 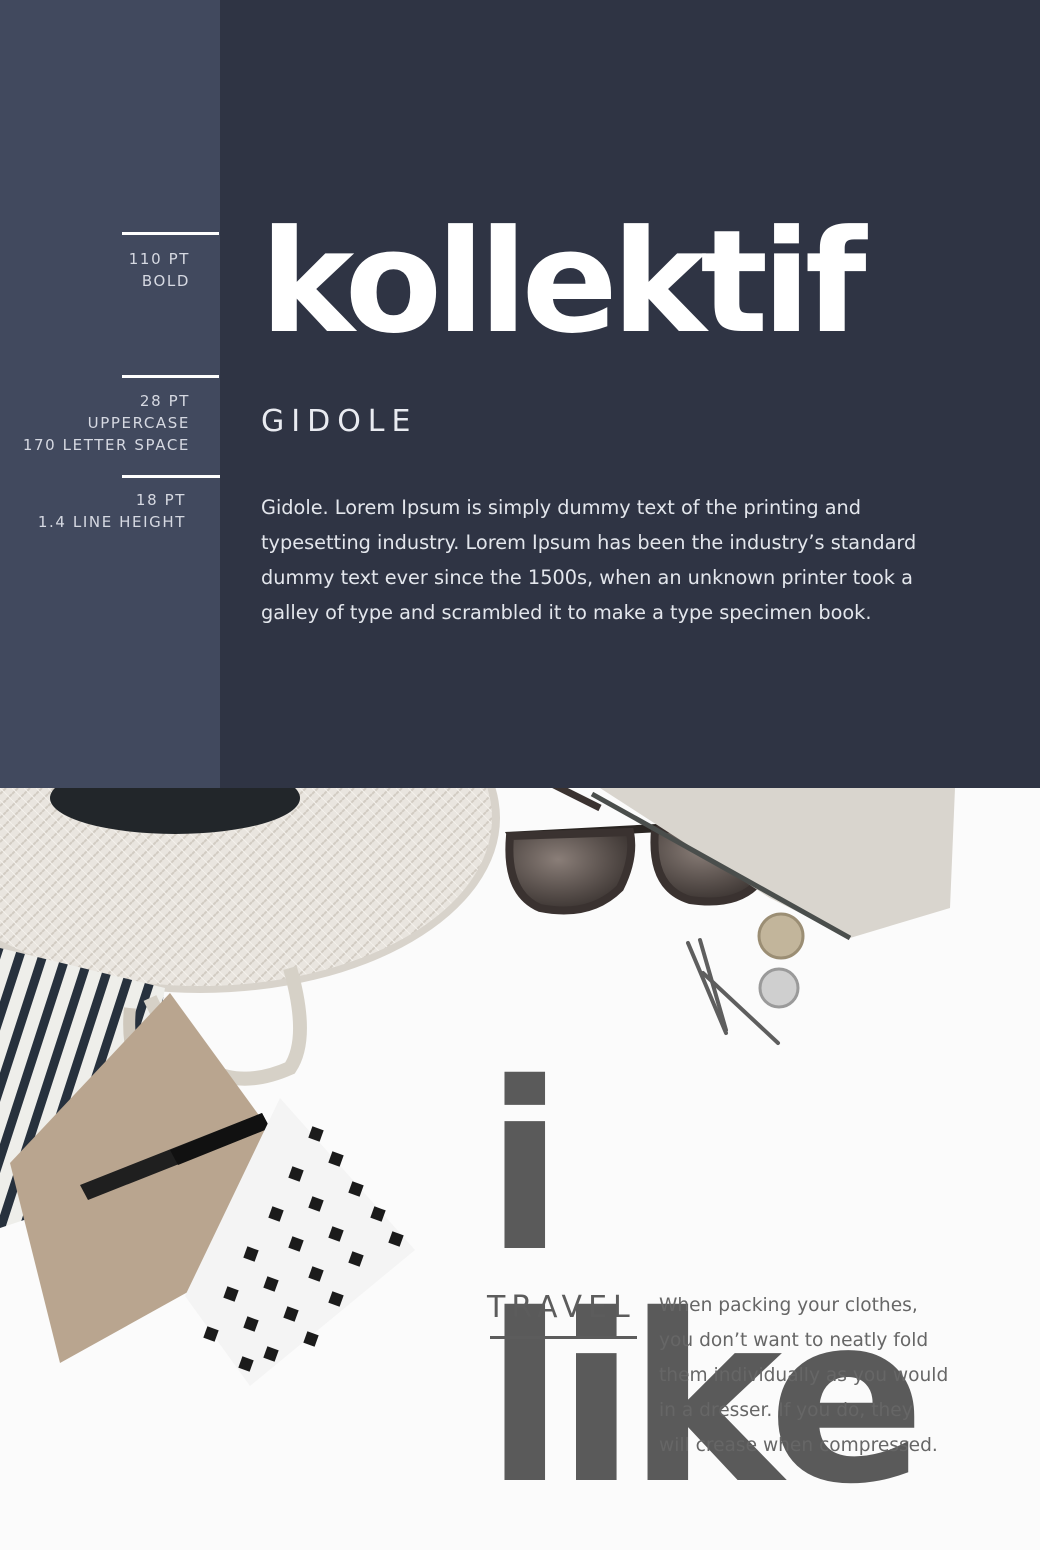 What do you see at coordinates (563, 1337) in the screenshot?
I see `tag-underline` at bounding box center [563, 1337].